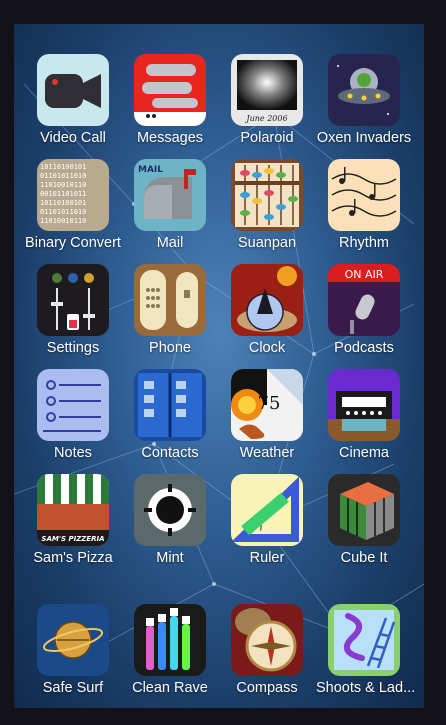  I want to click on music-notes-icon, so click(364, 195).